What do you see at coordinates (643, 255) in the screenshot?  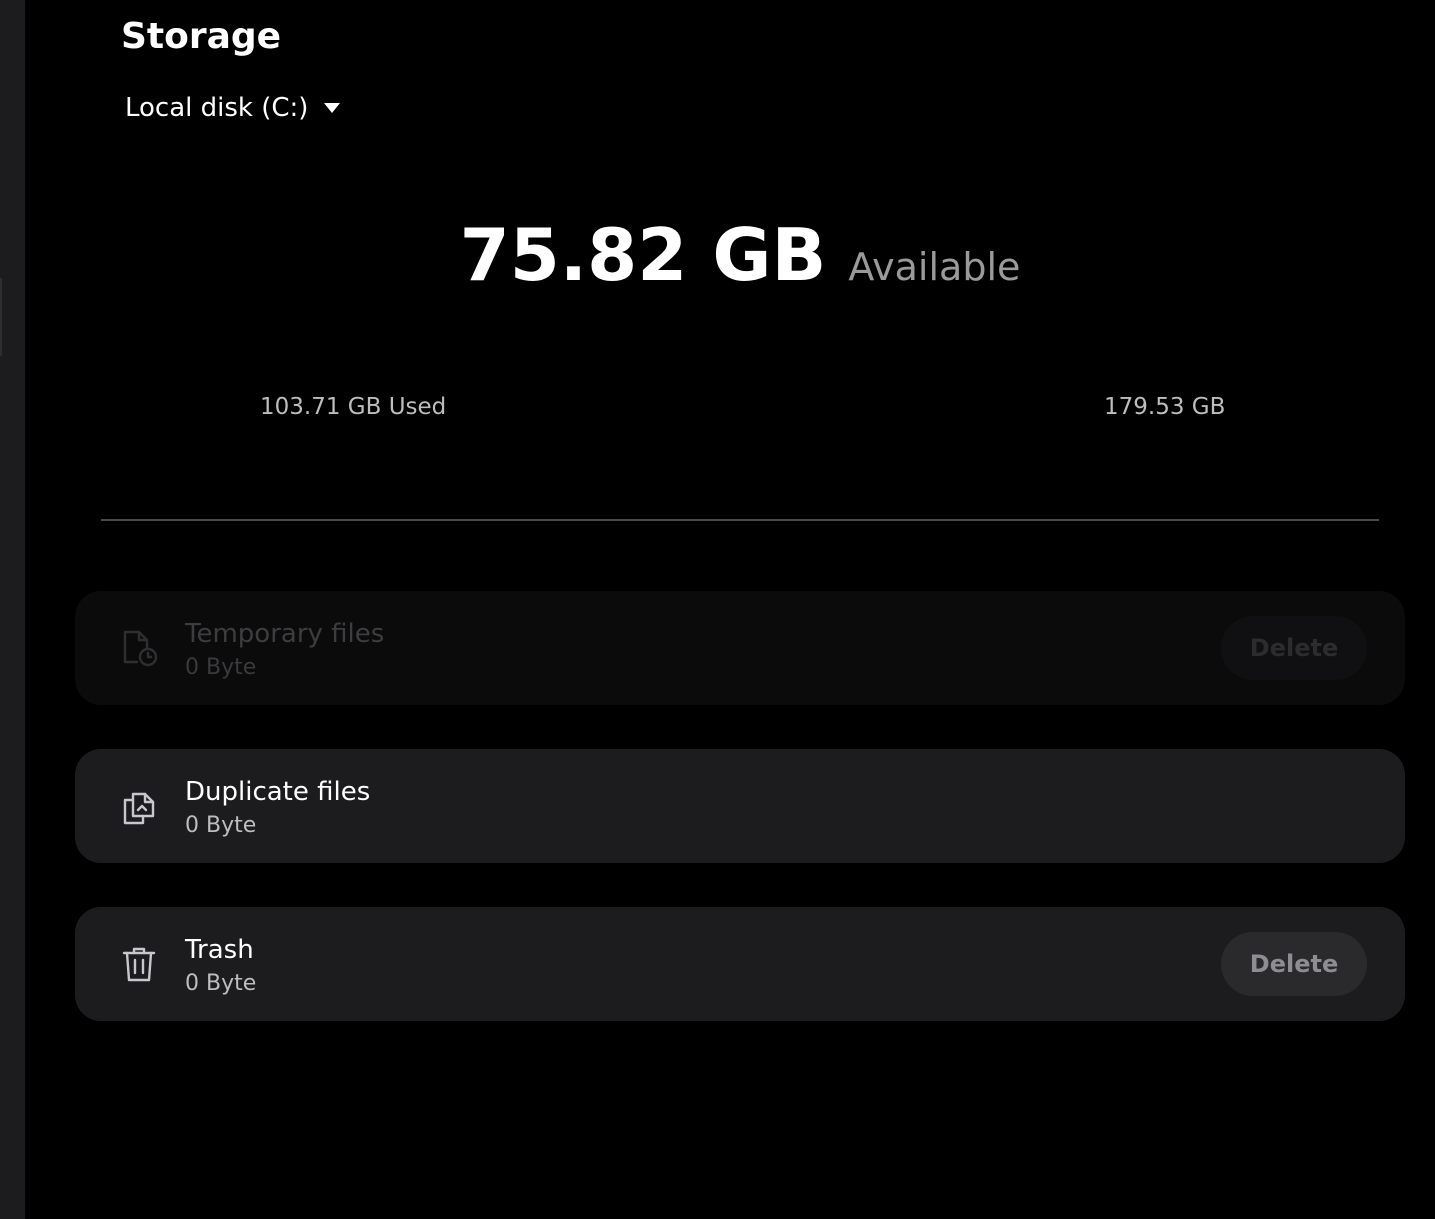 I see `available-value: 75.82 GB` at bounding box center [643, 255].